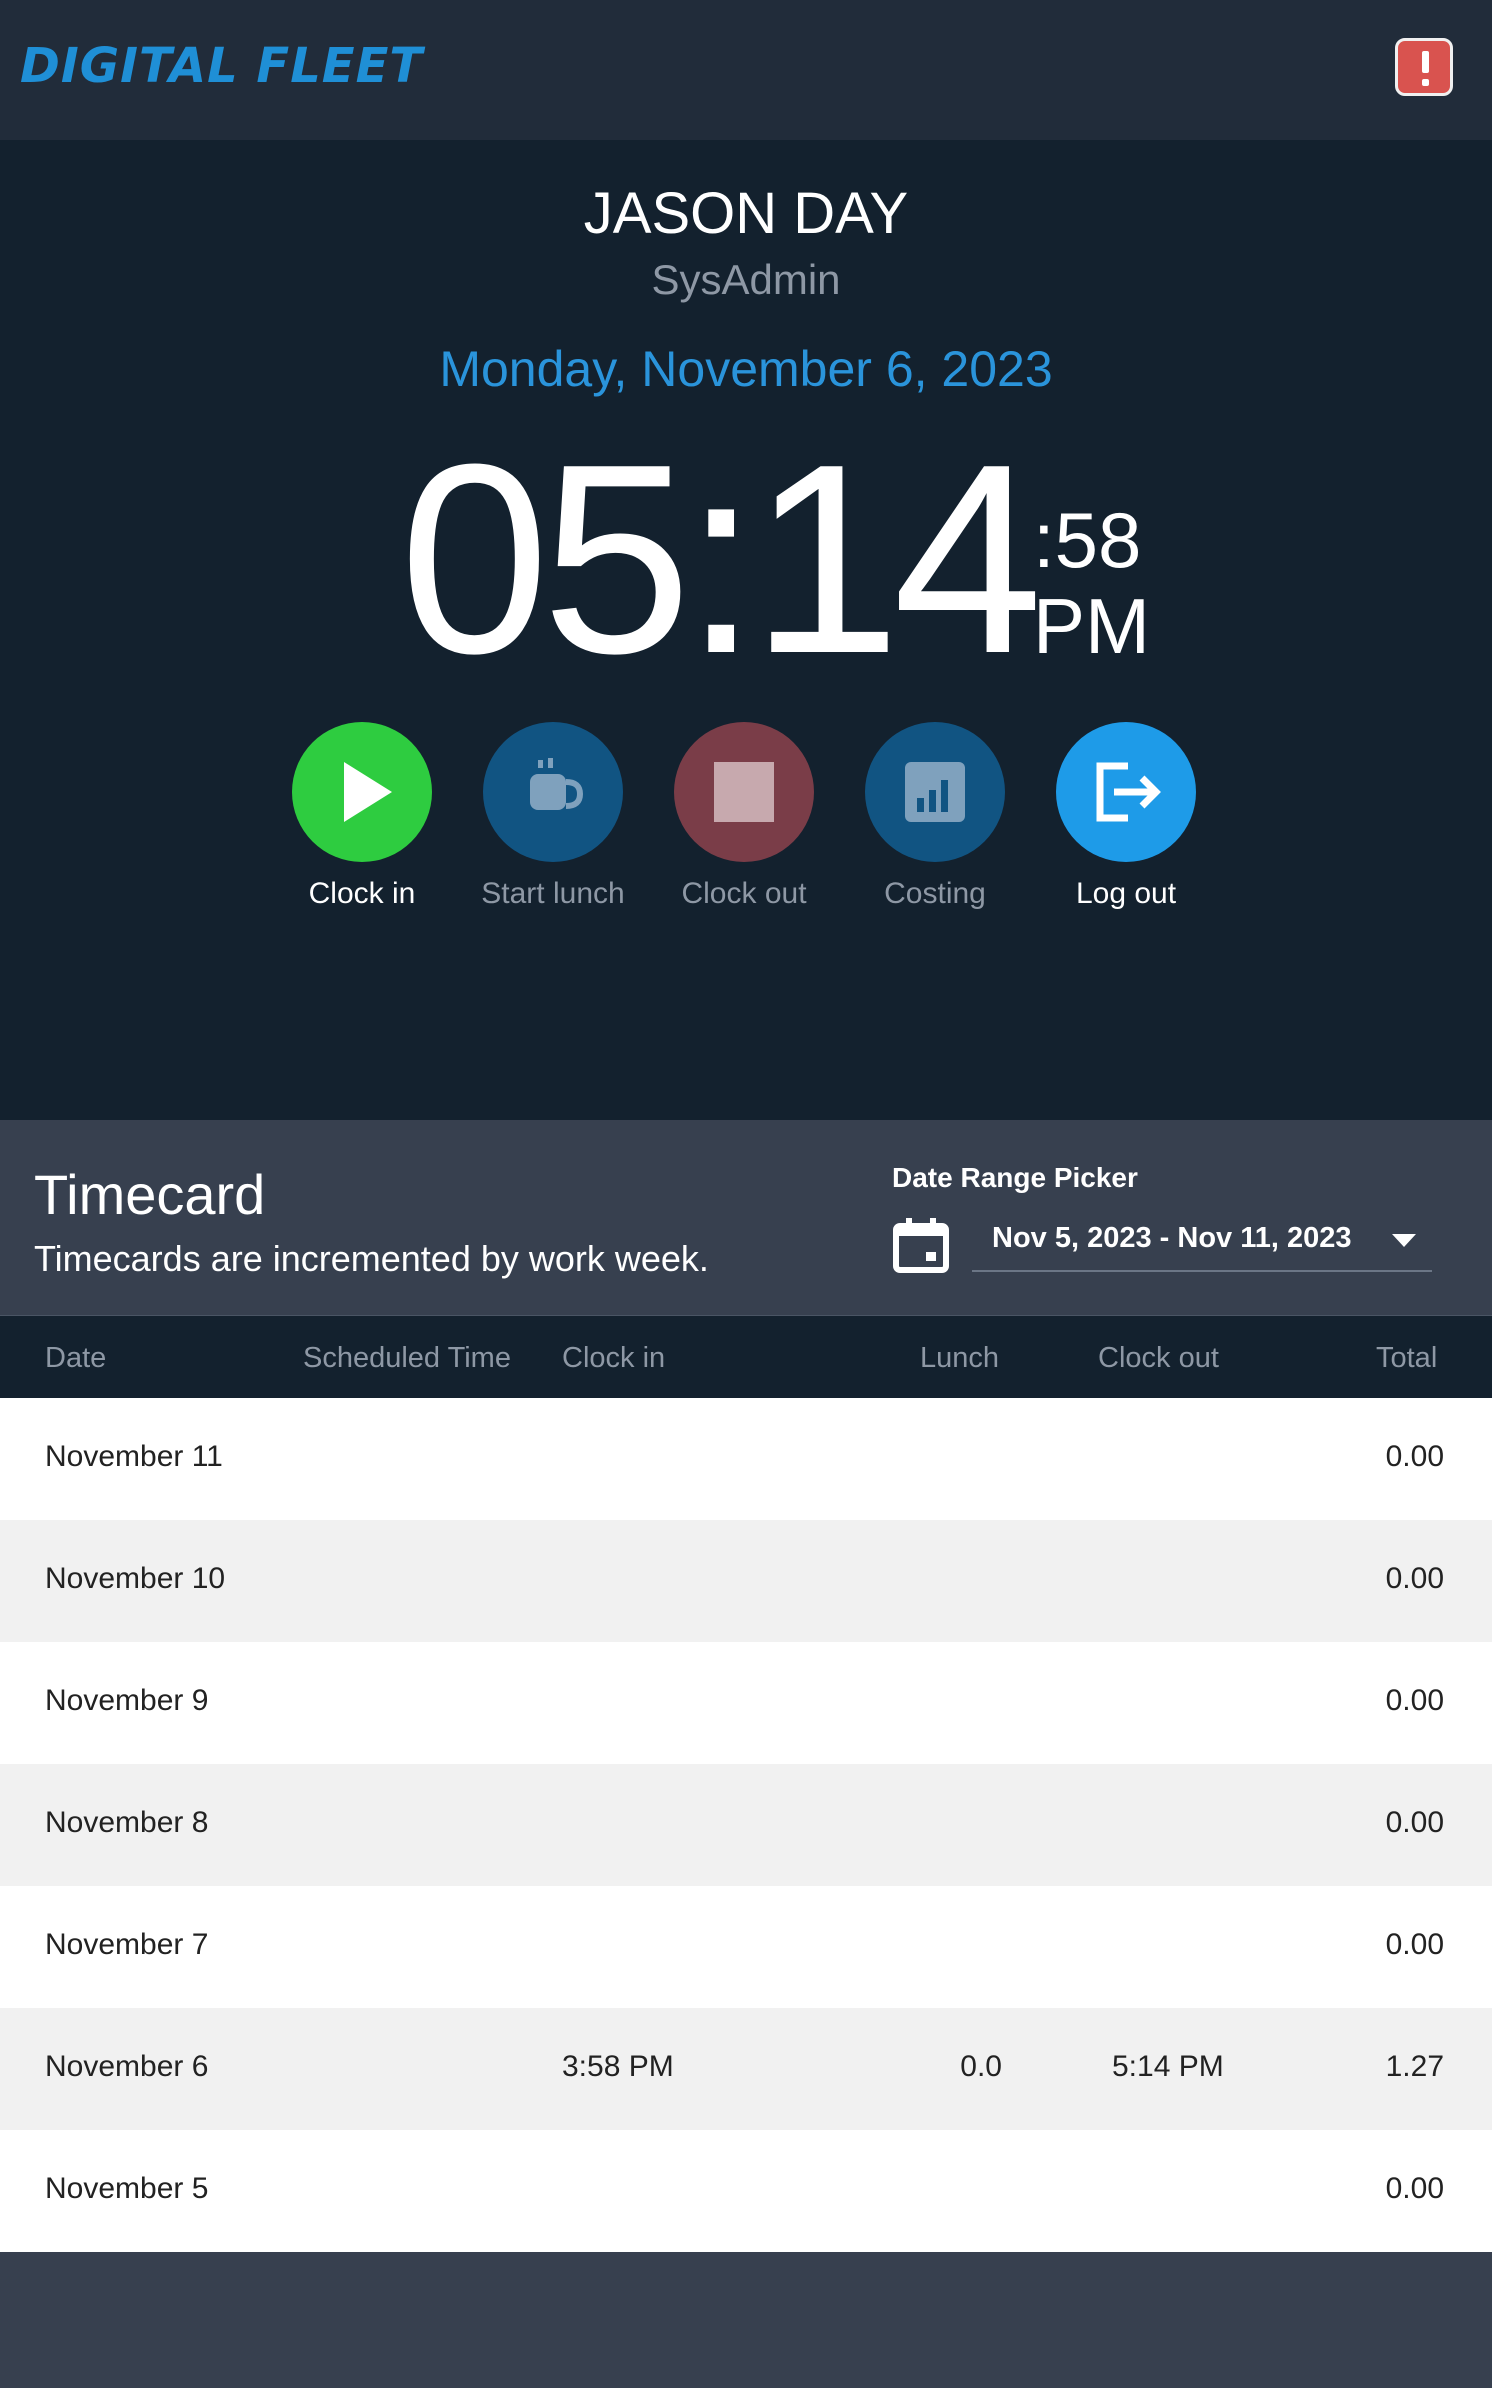  I want to click on clock-out-circle, so click(744, 792).